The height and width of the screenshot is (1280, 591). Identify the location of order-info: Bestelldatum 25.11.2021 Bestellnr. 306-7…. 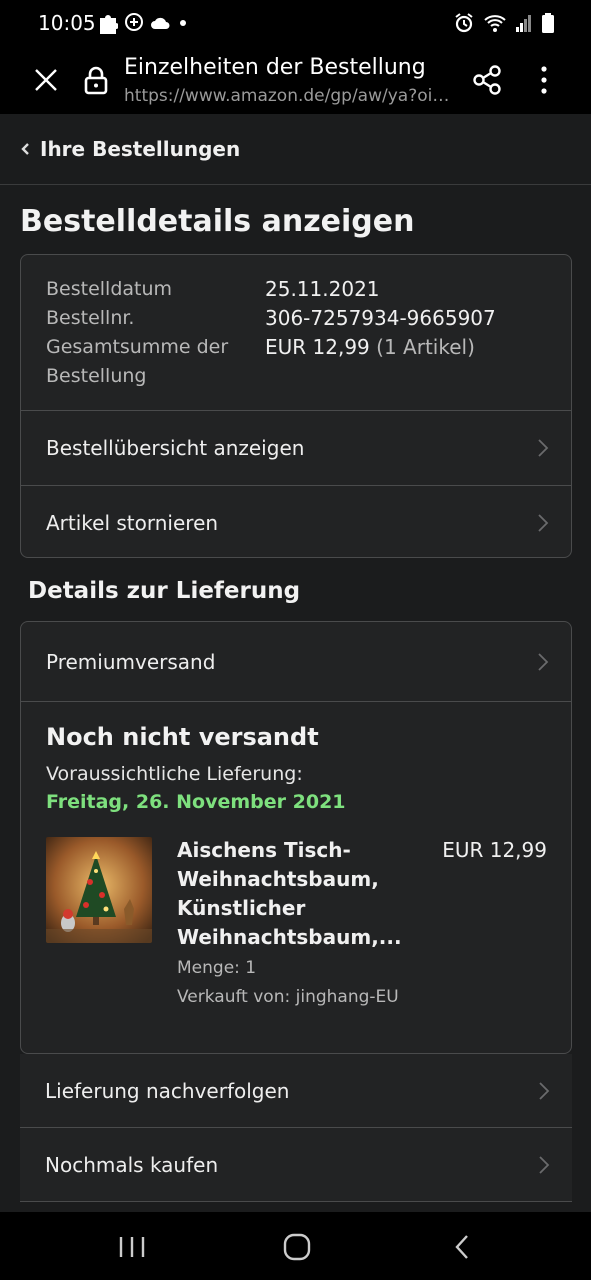
(296, 333).